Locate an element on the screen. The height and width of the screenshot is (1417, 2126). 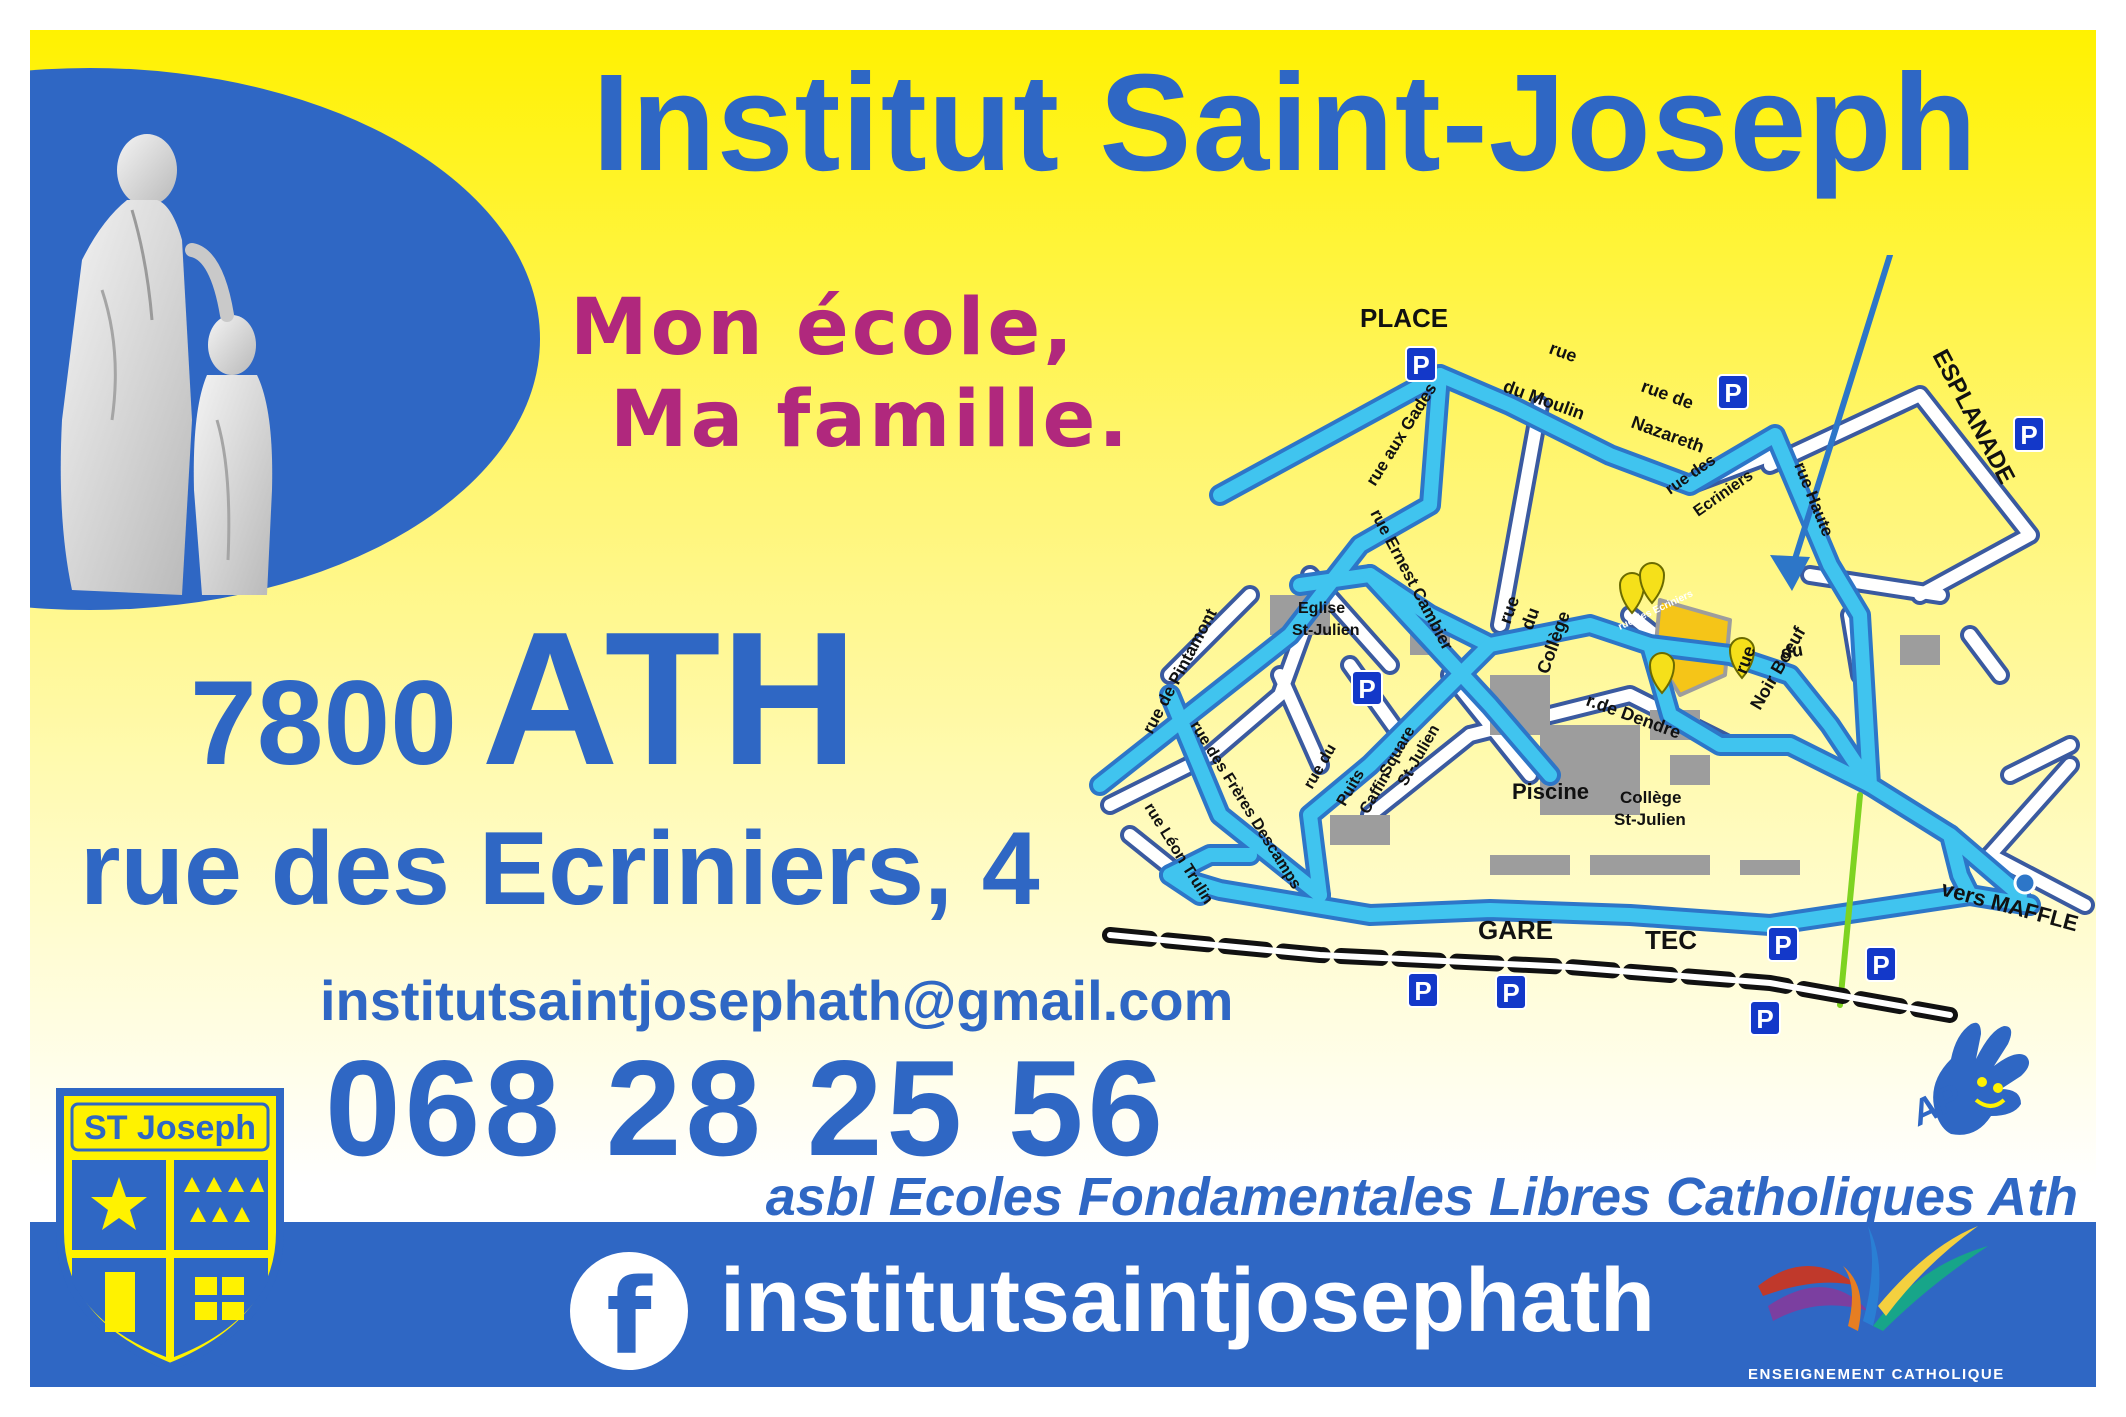
slogan: Mon école, Ma famille. is located at coordinates (850, 374).